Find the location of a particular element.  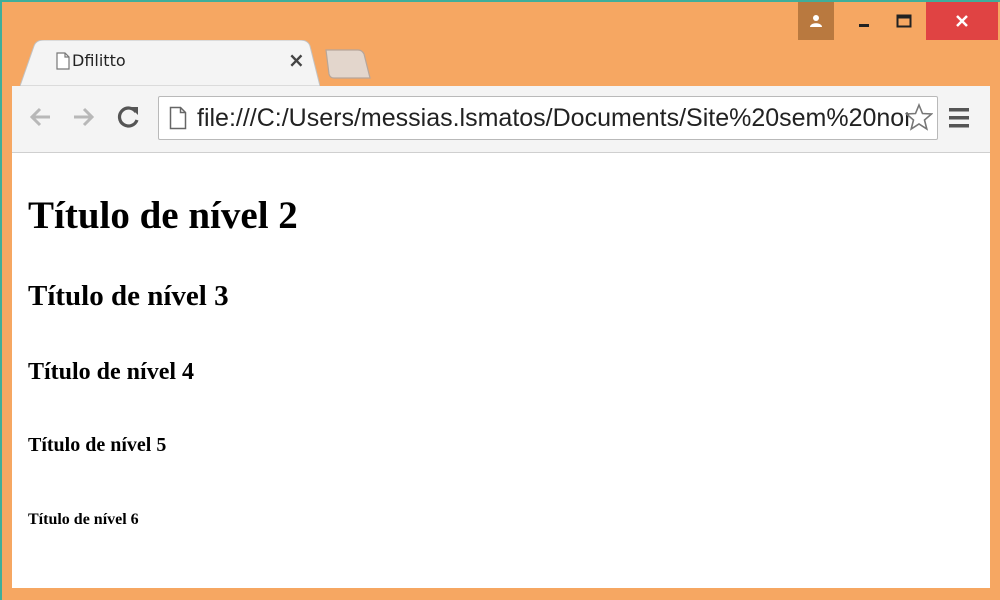

star-icon is located at coordinates (919, 117).